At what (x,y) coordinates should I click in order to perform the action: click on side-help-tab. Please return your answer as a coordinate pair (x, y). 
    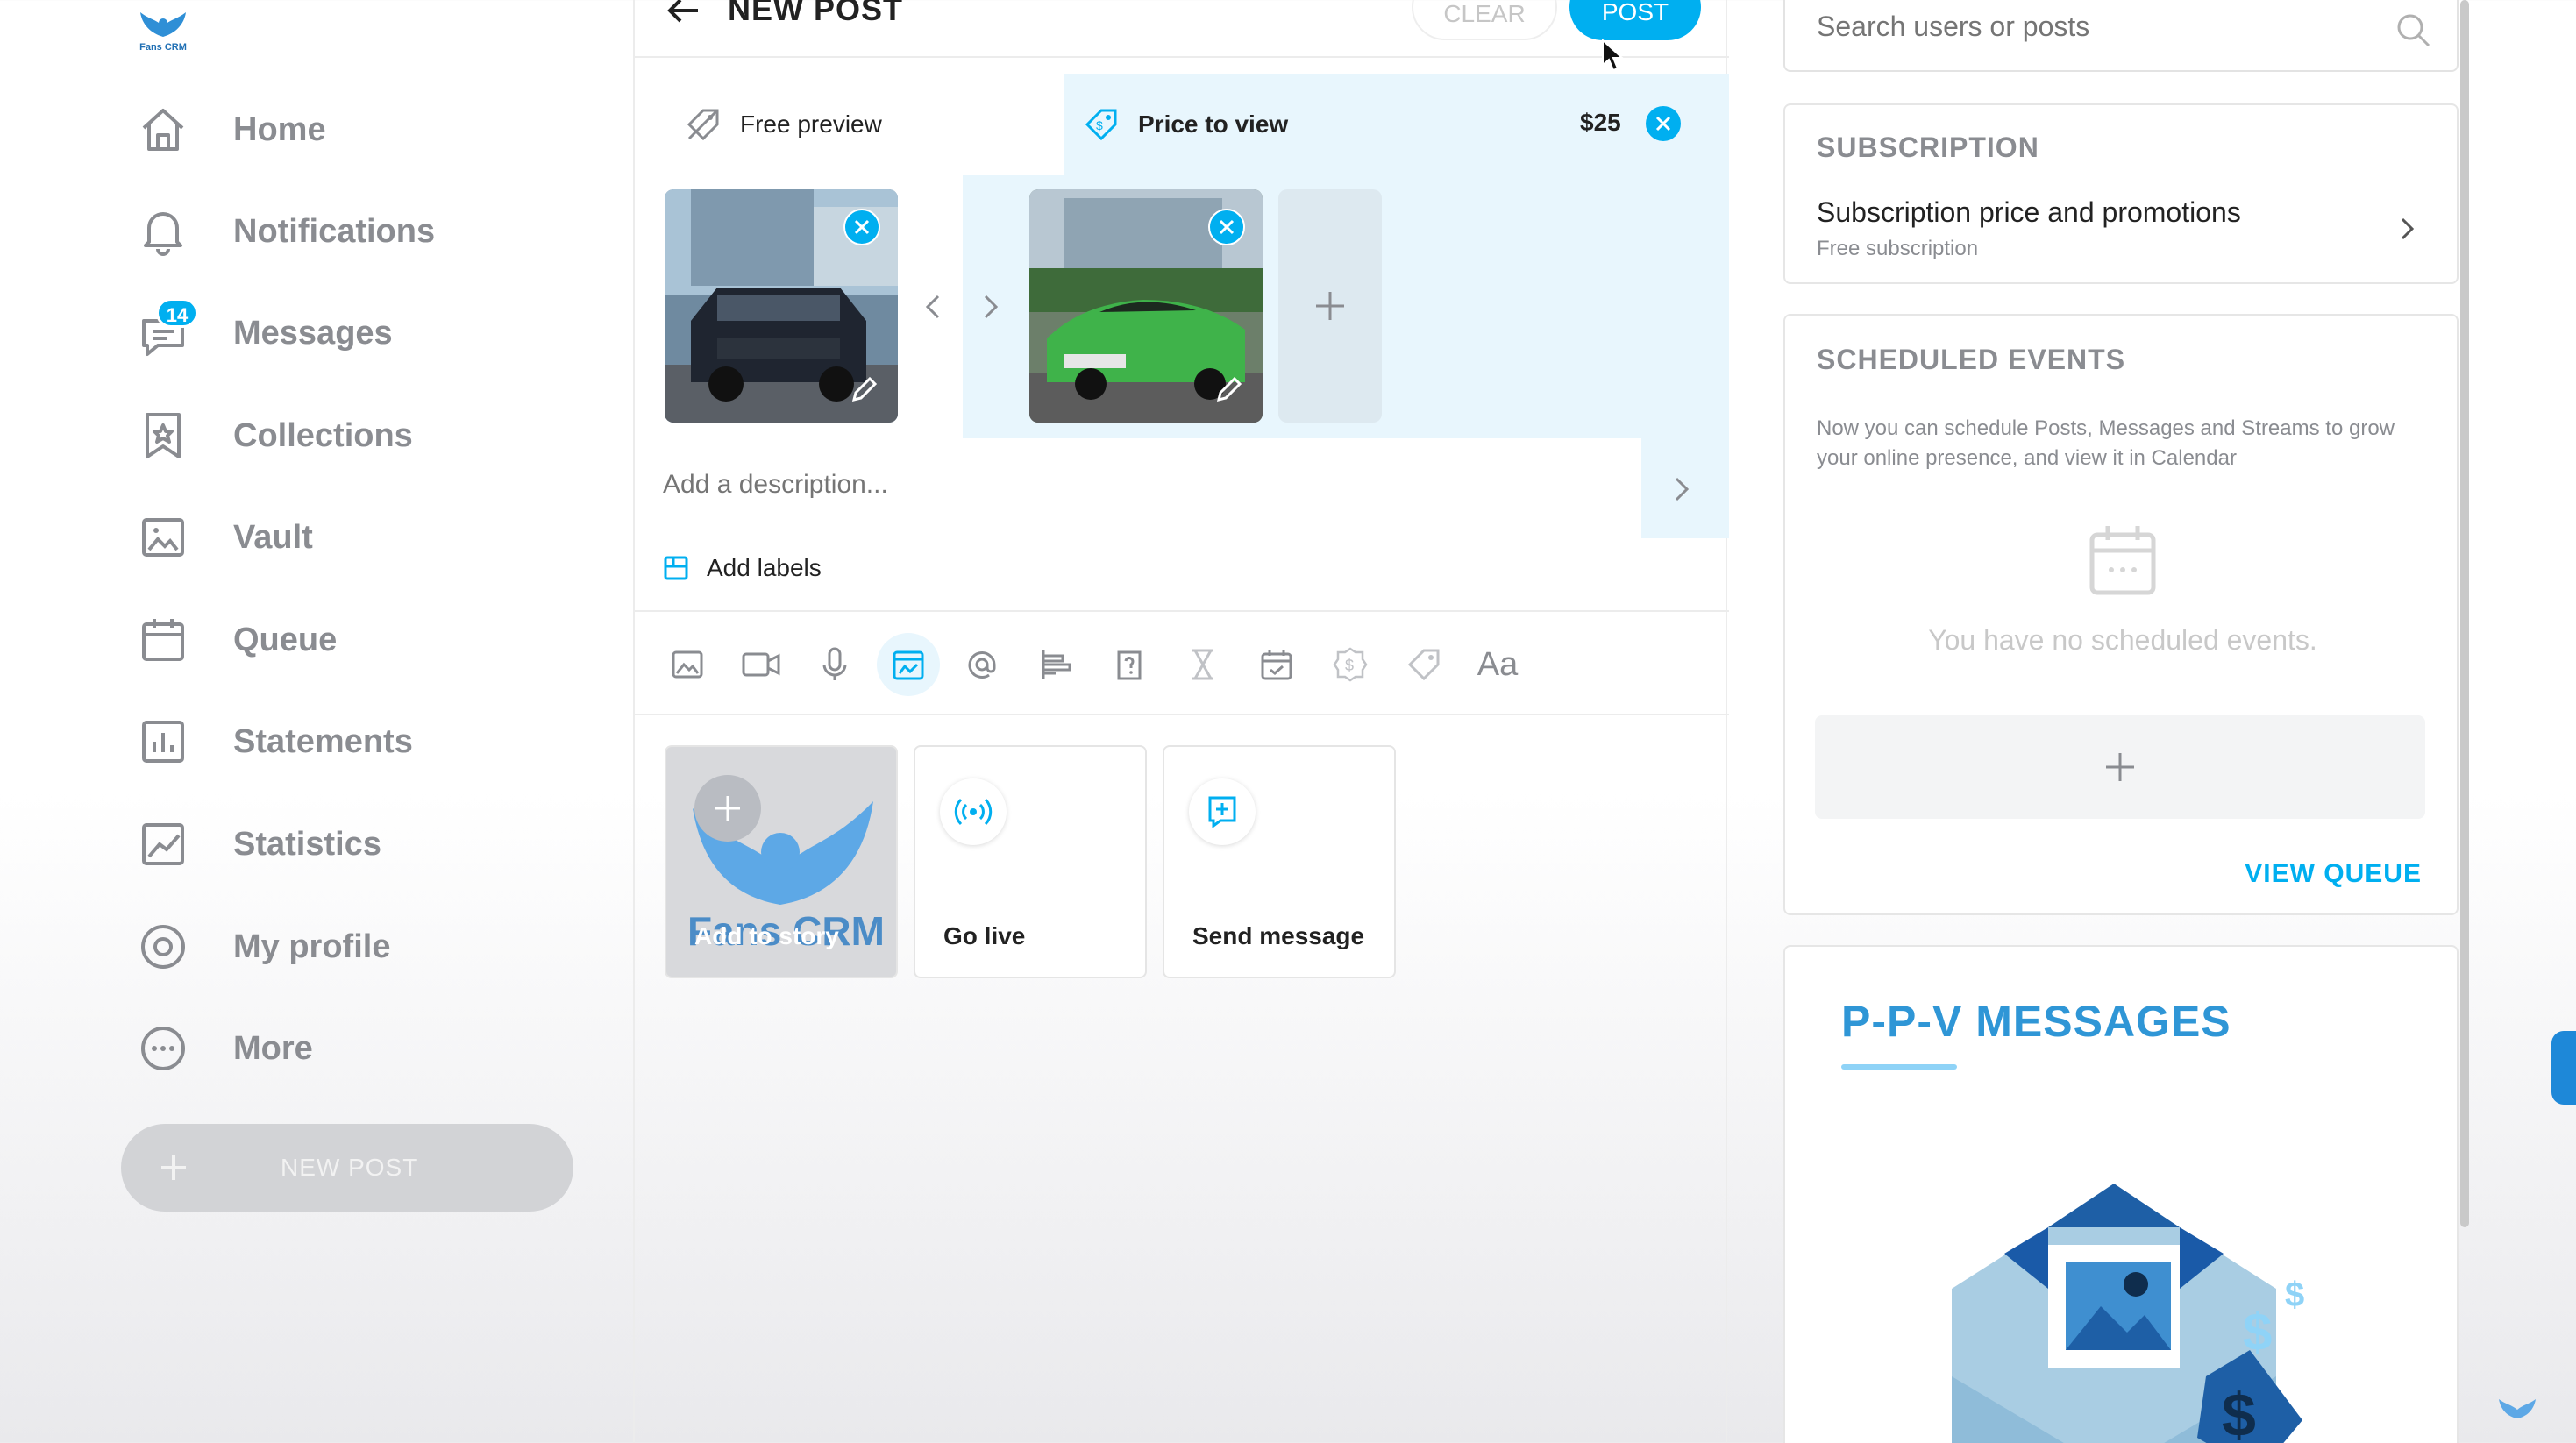
    Looking at the image, I should click on (2563, 1068).